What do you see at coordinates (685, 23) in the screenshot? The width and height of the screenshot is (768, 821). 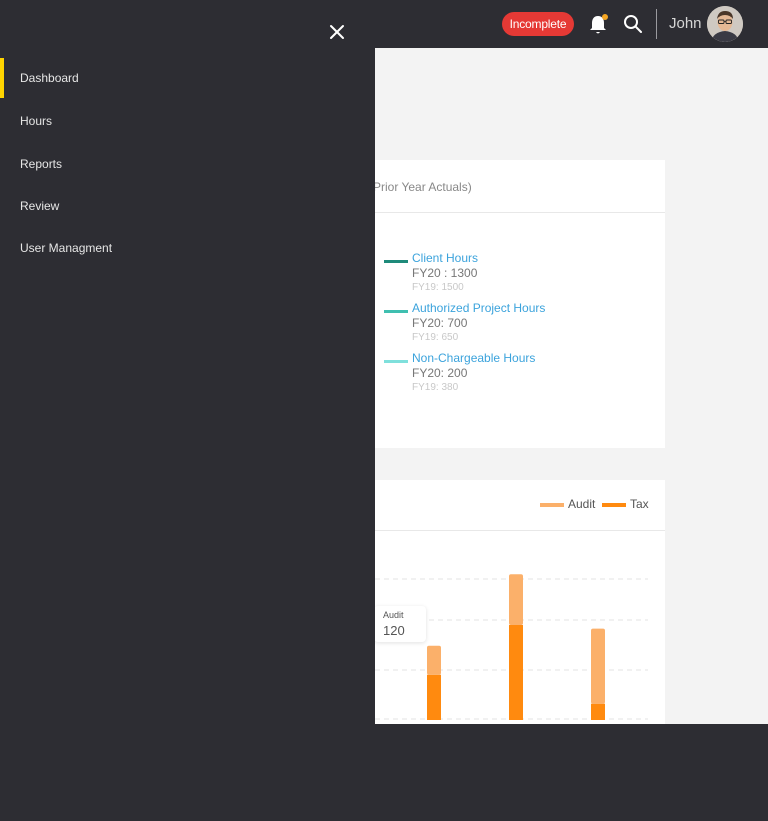 I see `user-name: John` at bounding box center [685, 23].